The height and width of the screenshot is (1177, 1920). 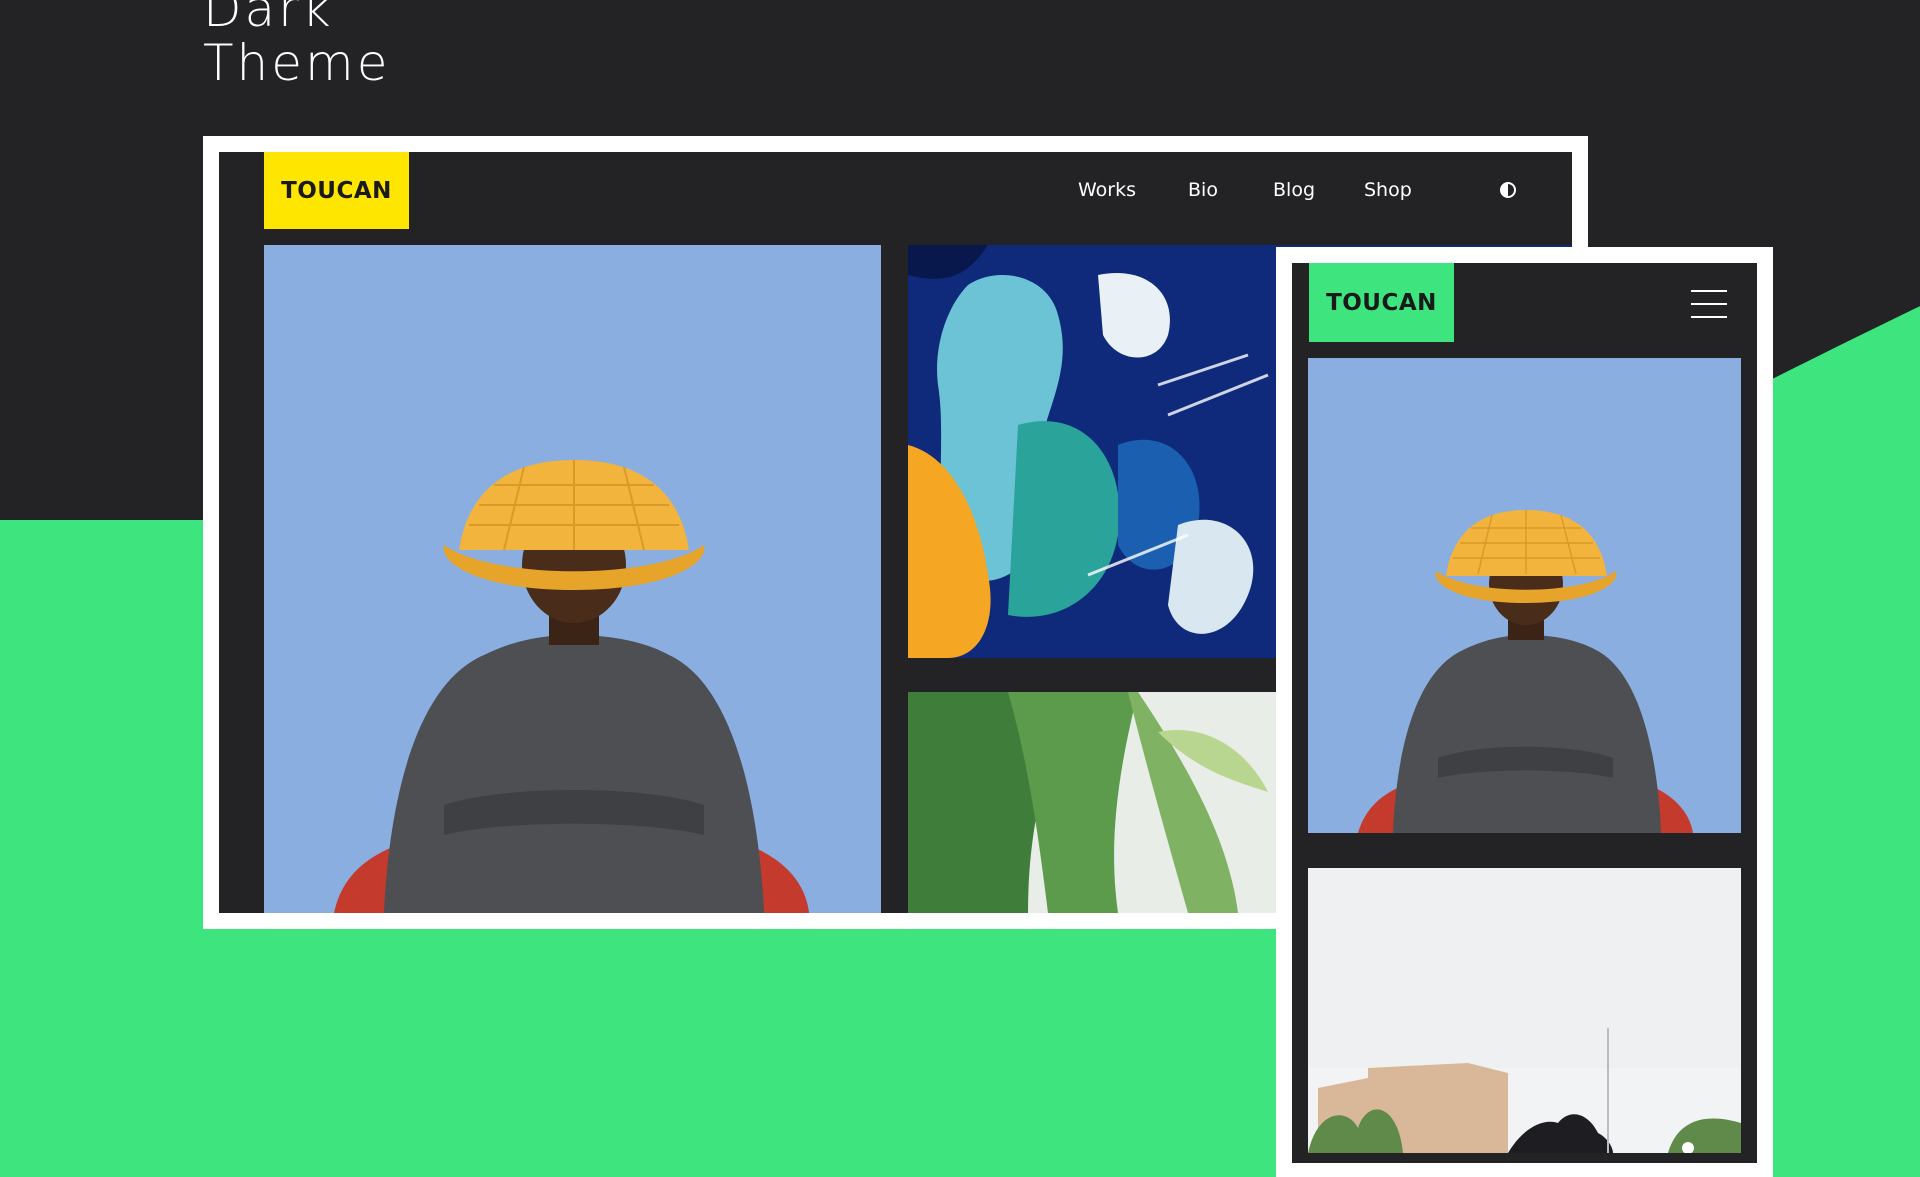 I want to click on nav-item-shop: Shop, so click(x=1388, y=190).